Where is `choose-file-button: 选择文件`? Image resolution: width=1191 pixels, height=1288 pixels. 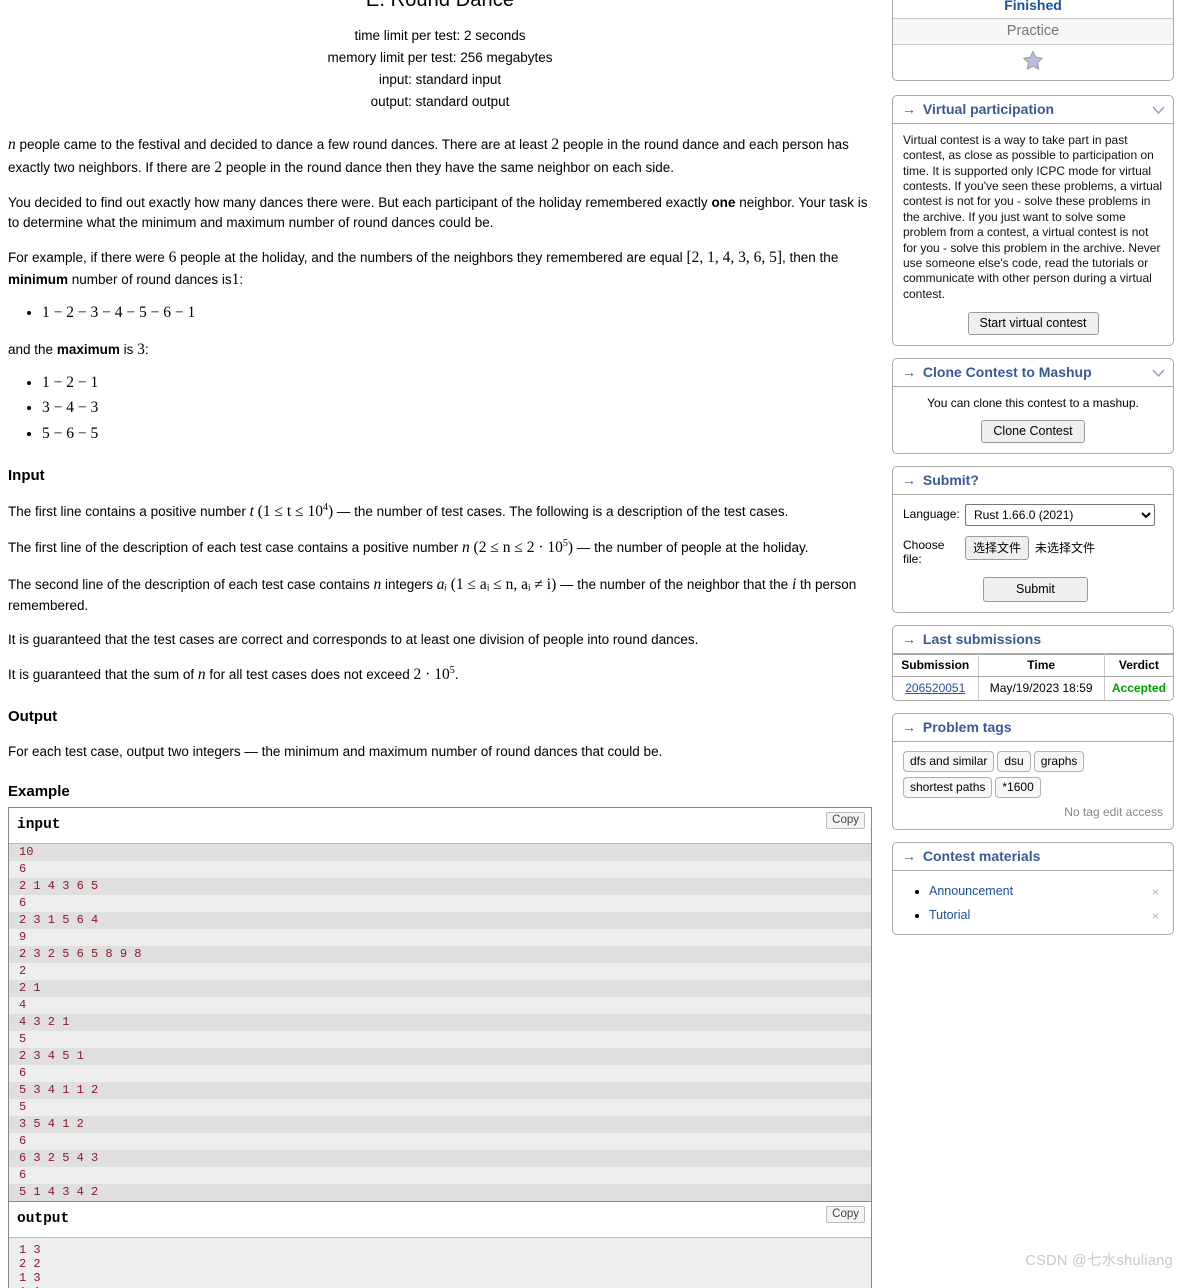 choose-file-button: 选择文件 is located at coordinates (997, 547).